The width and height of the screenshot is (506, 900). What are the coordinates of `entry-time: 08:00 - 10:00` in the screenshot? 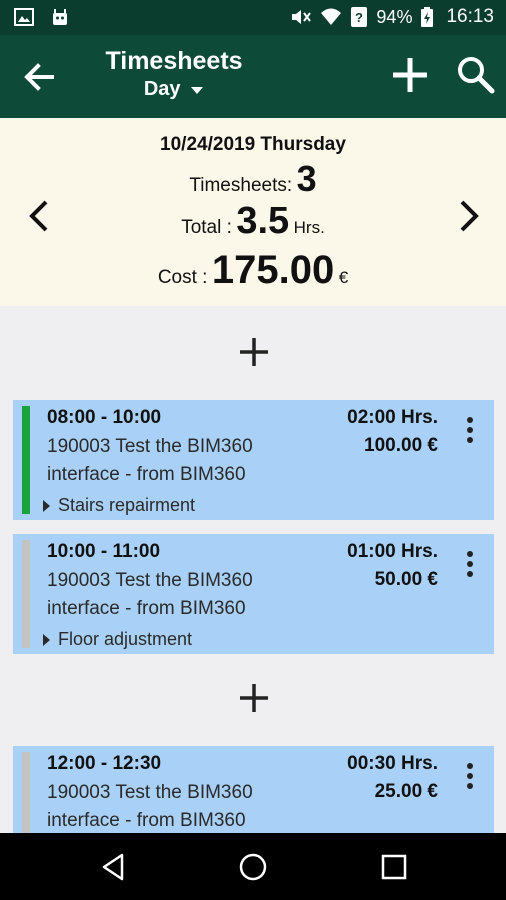 It's located at (104, 417).